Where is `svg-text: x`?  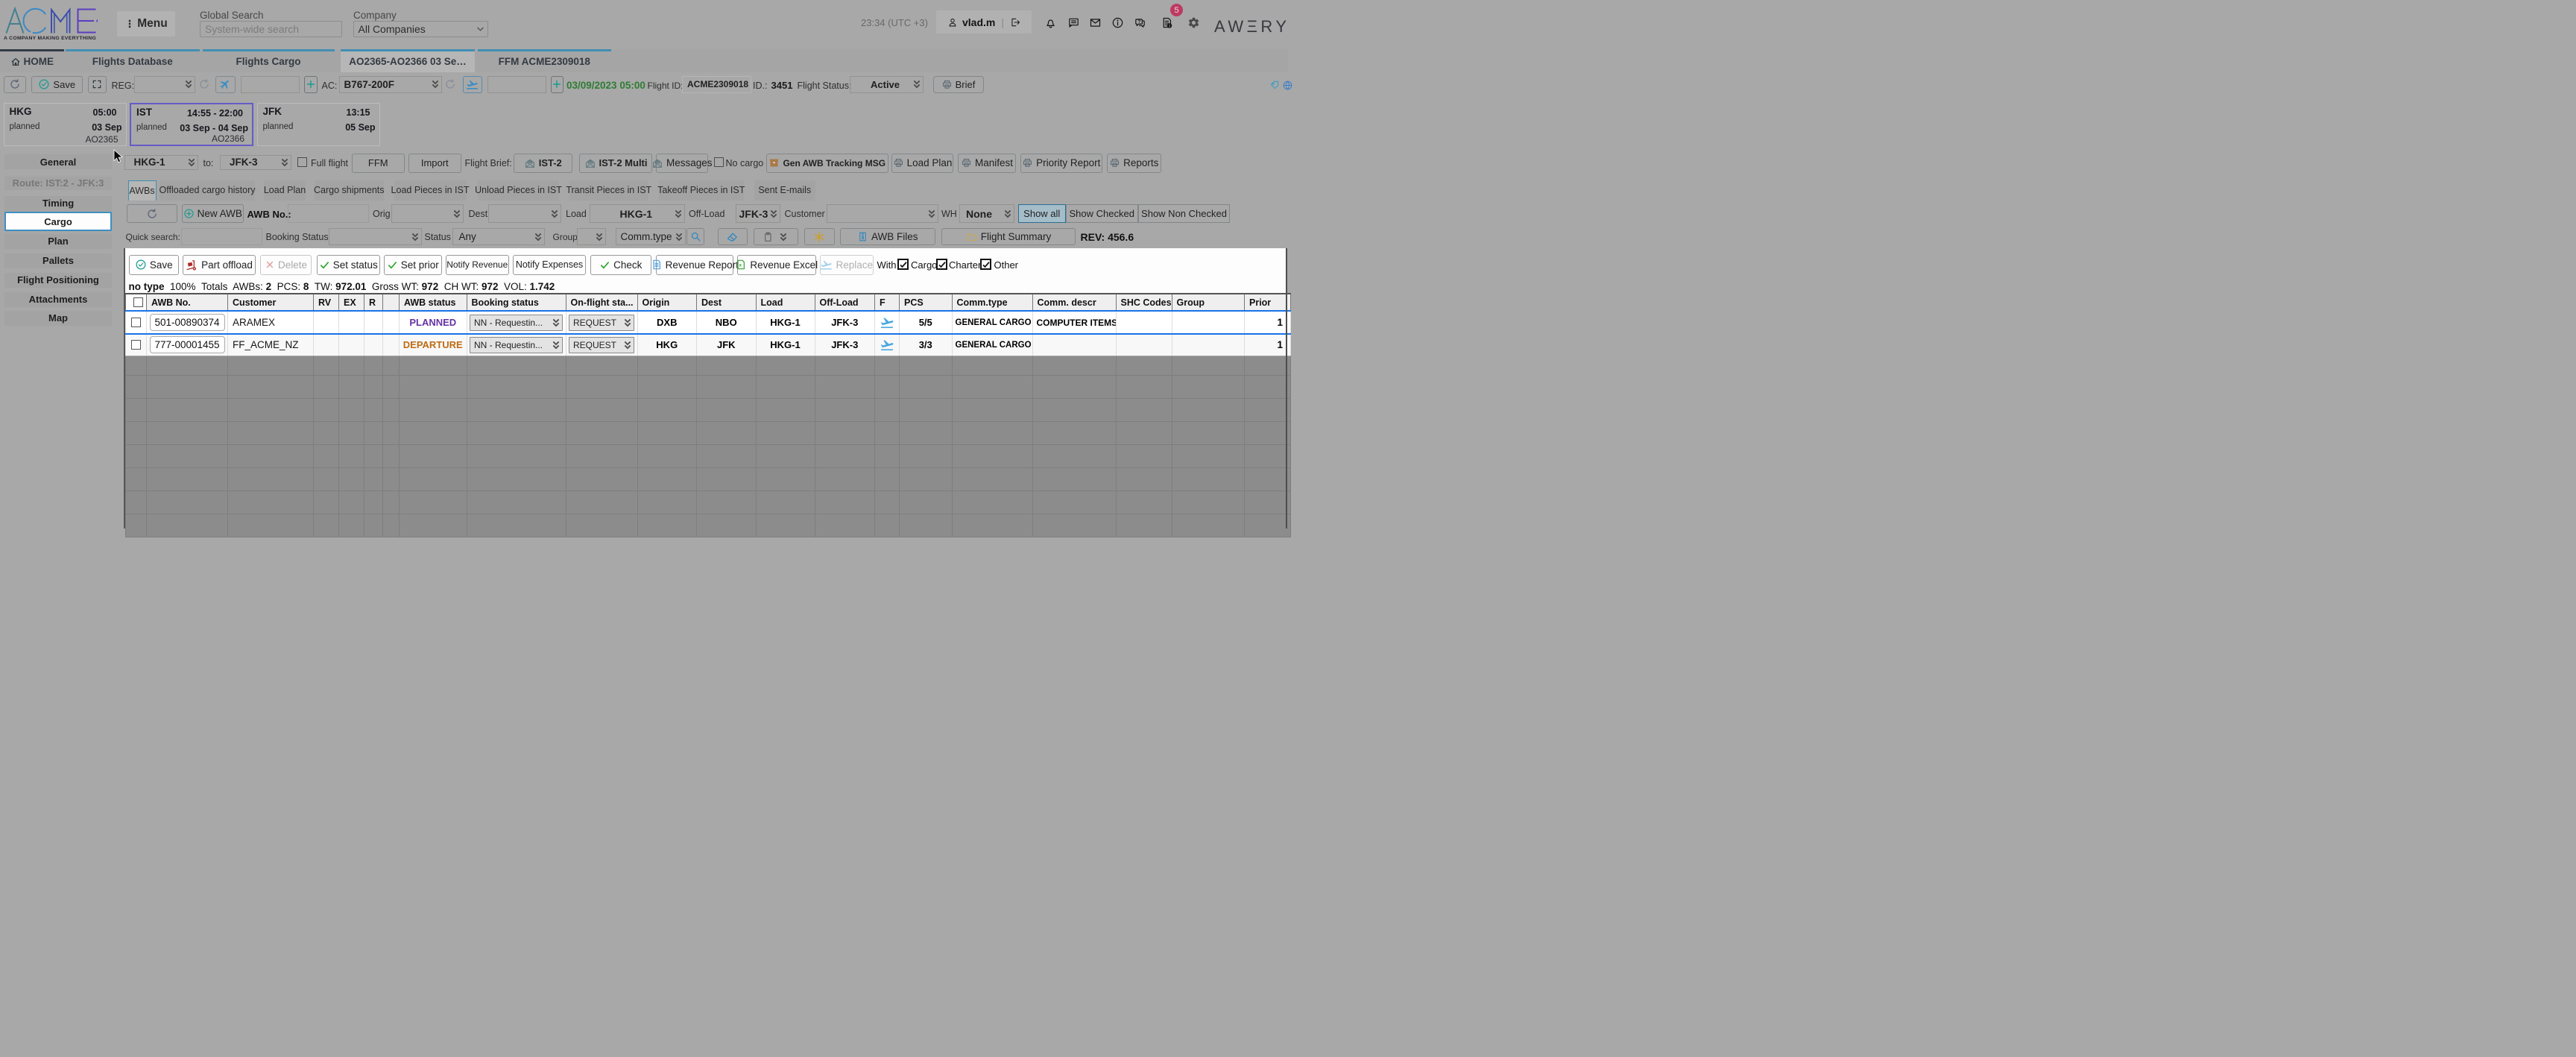 svg-text: x is located at coordinates (741, 265).